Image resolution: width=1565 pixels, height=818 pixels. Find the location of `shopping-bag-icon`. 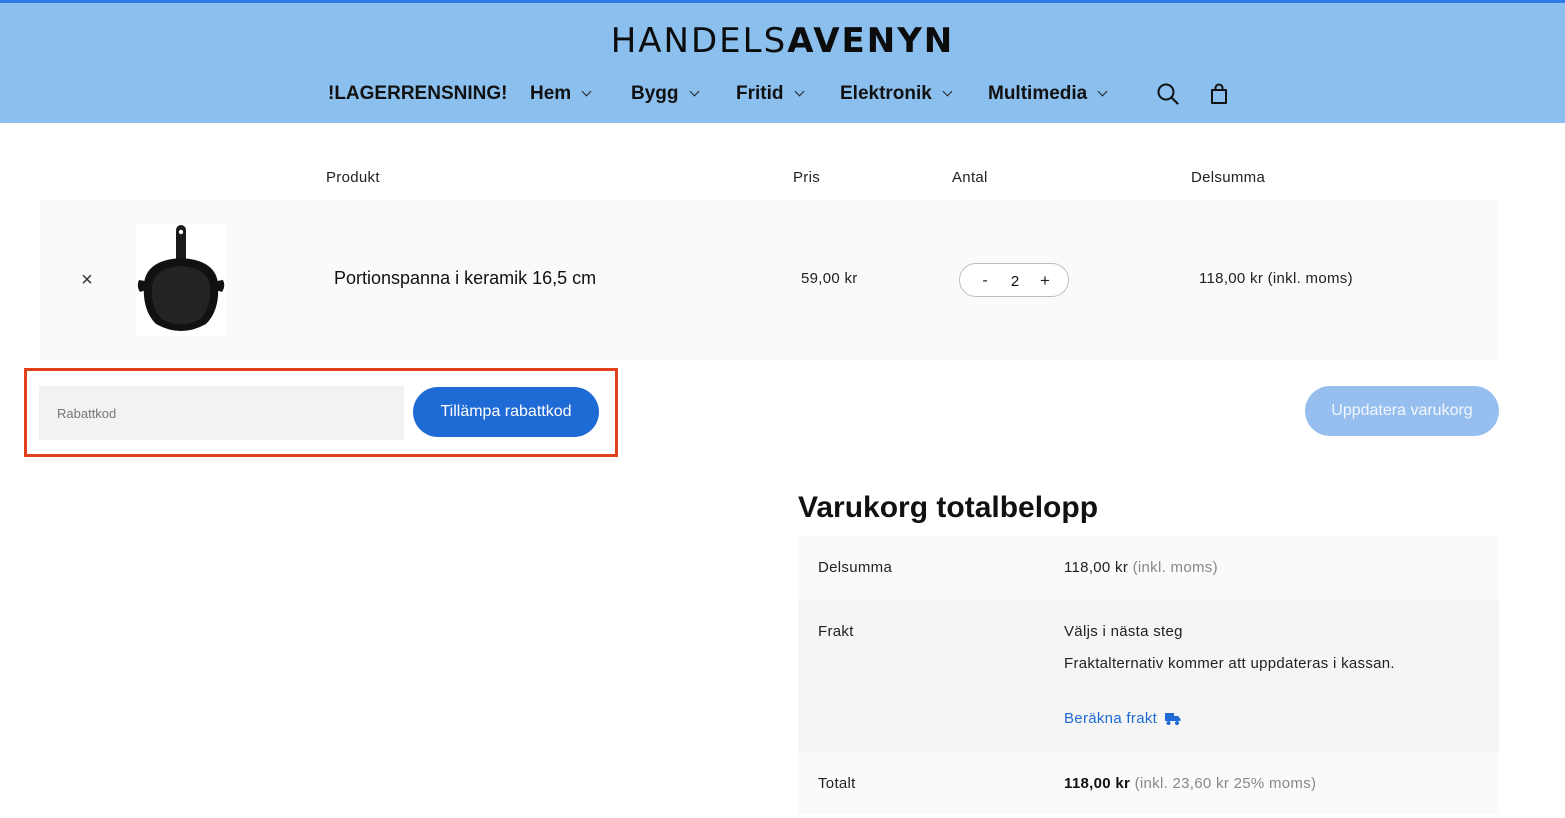

shopping-bag-icon is located at coordinates (1219, 94).